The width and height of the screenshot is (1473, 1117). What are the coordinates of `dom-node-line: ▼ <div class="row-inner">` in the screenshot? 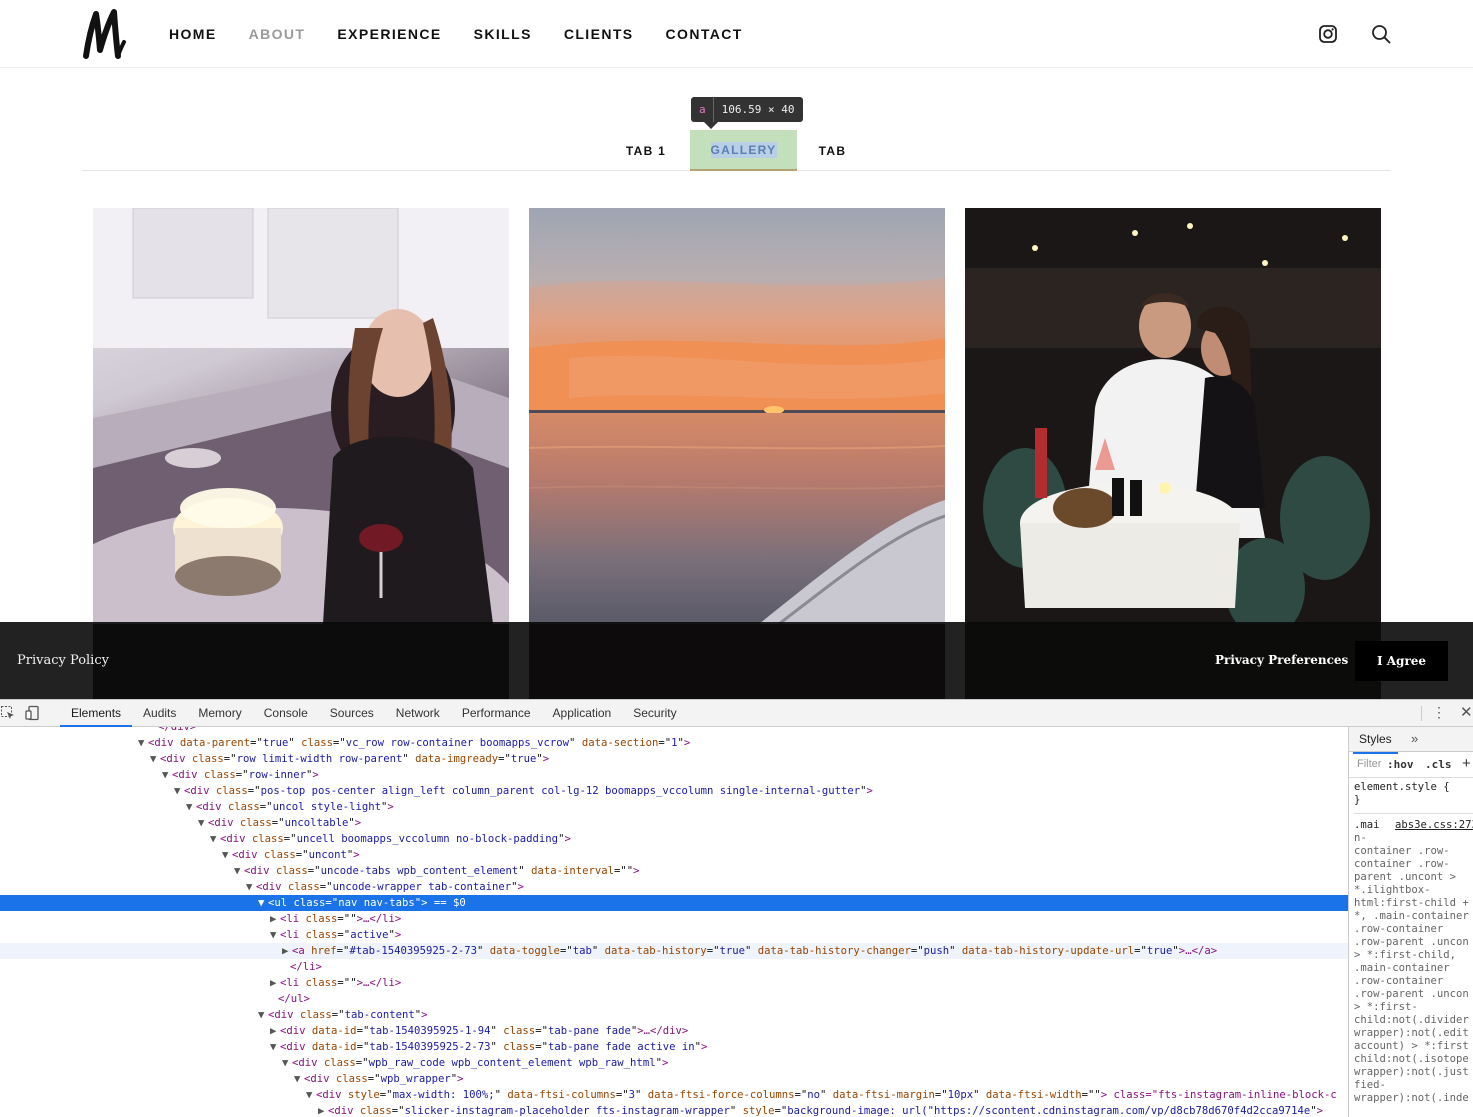 It's located at (674, 775).